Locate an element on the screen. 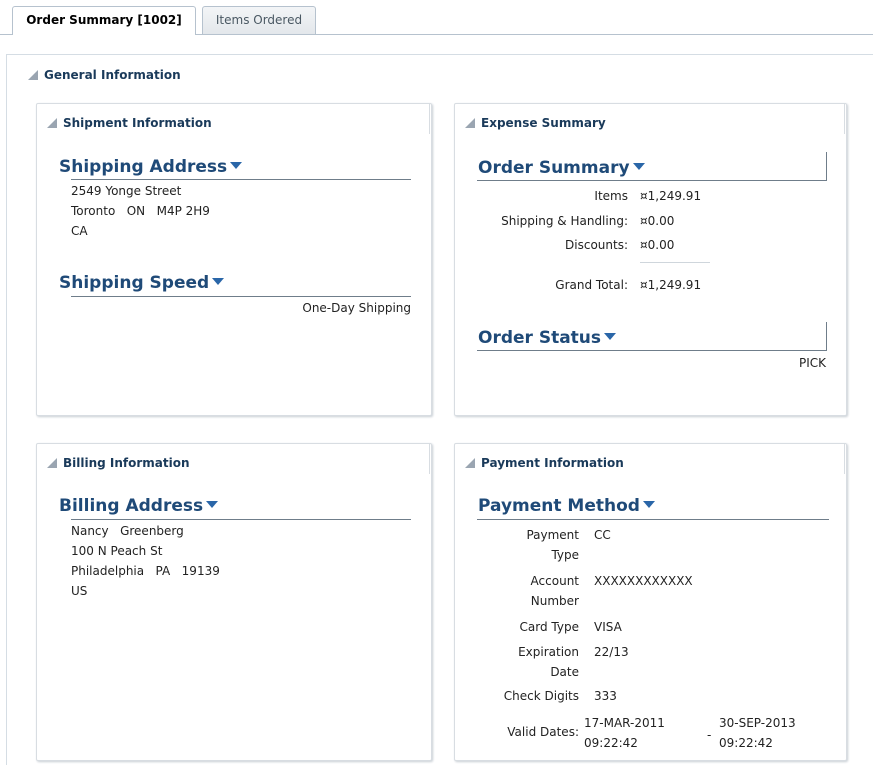 Image resolution: width=873 pixels, height=765 pixels. shipping-handling-label: Shipping & Handling: is located at coordinates (564, 221).